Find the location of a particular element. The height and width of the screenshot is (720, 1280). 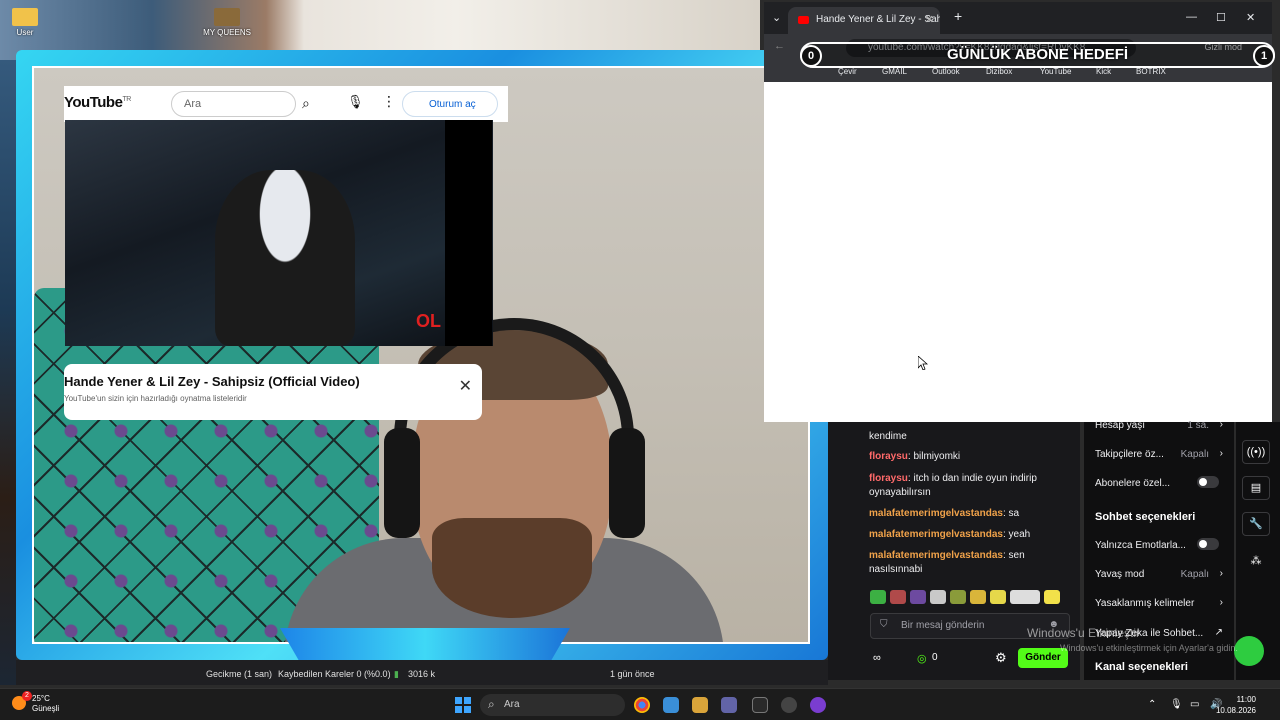

subscriber-goal-bar: 0 GÜNLÜK ABONE HEDEFİ 1 is located at coordinates (1037, 55).